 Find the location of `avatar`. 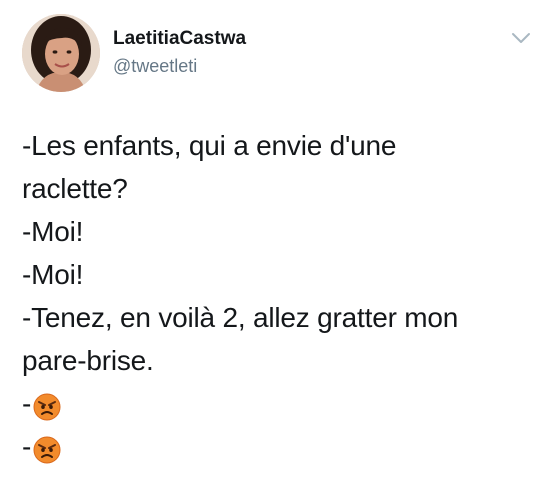

avatar is located at coordinates (61, 53).